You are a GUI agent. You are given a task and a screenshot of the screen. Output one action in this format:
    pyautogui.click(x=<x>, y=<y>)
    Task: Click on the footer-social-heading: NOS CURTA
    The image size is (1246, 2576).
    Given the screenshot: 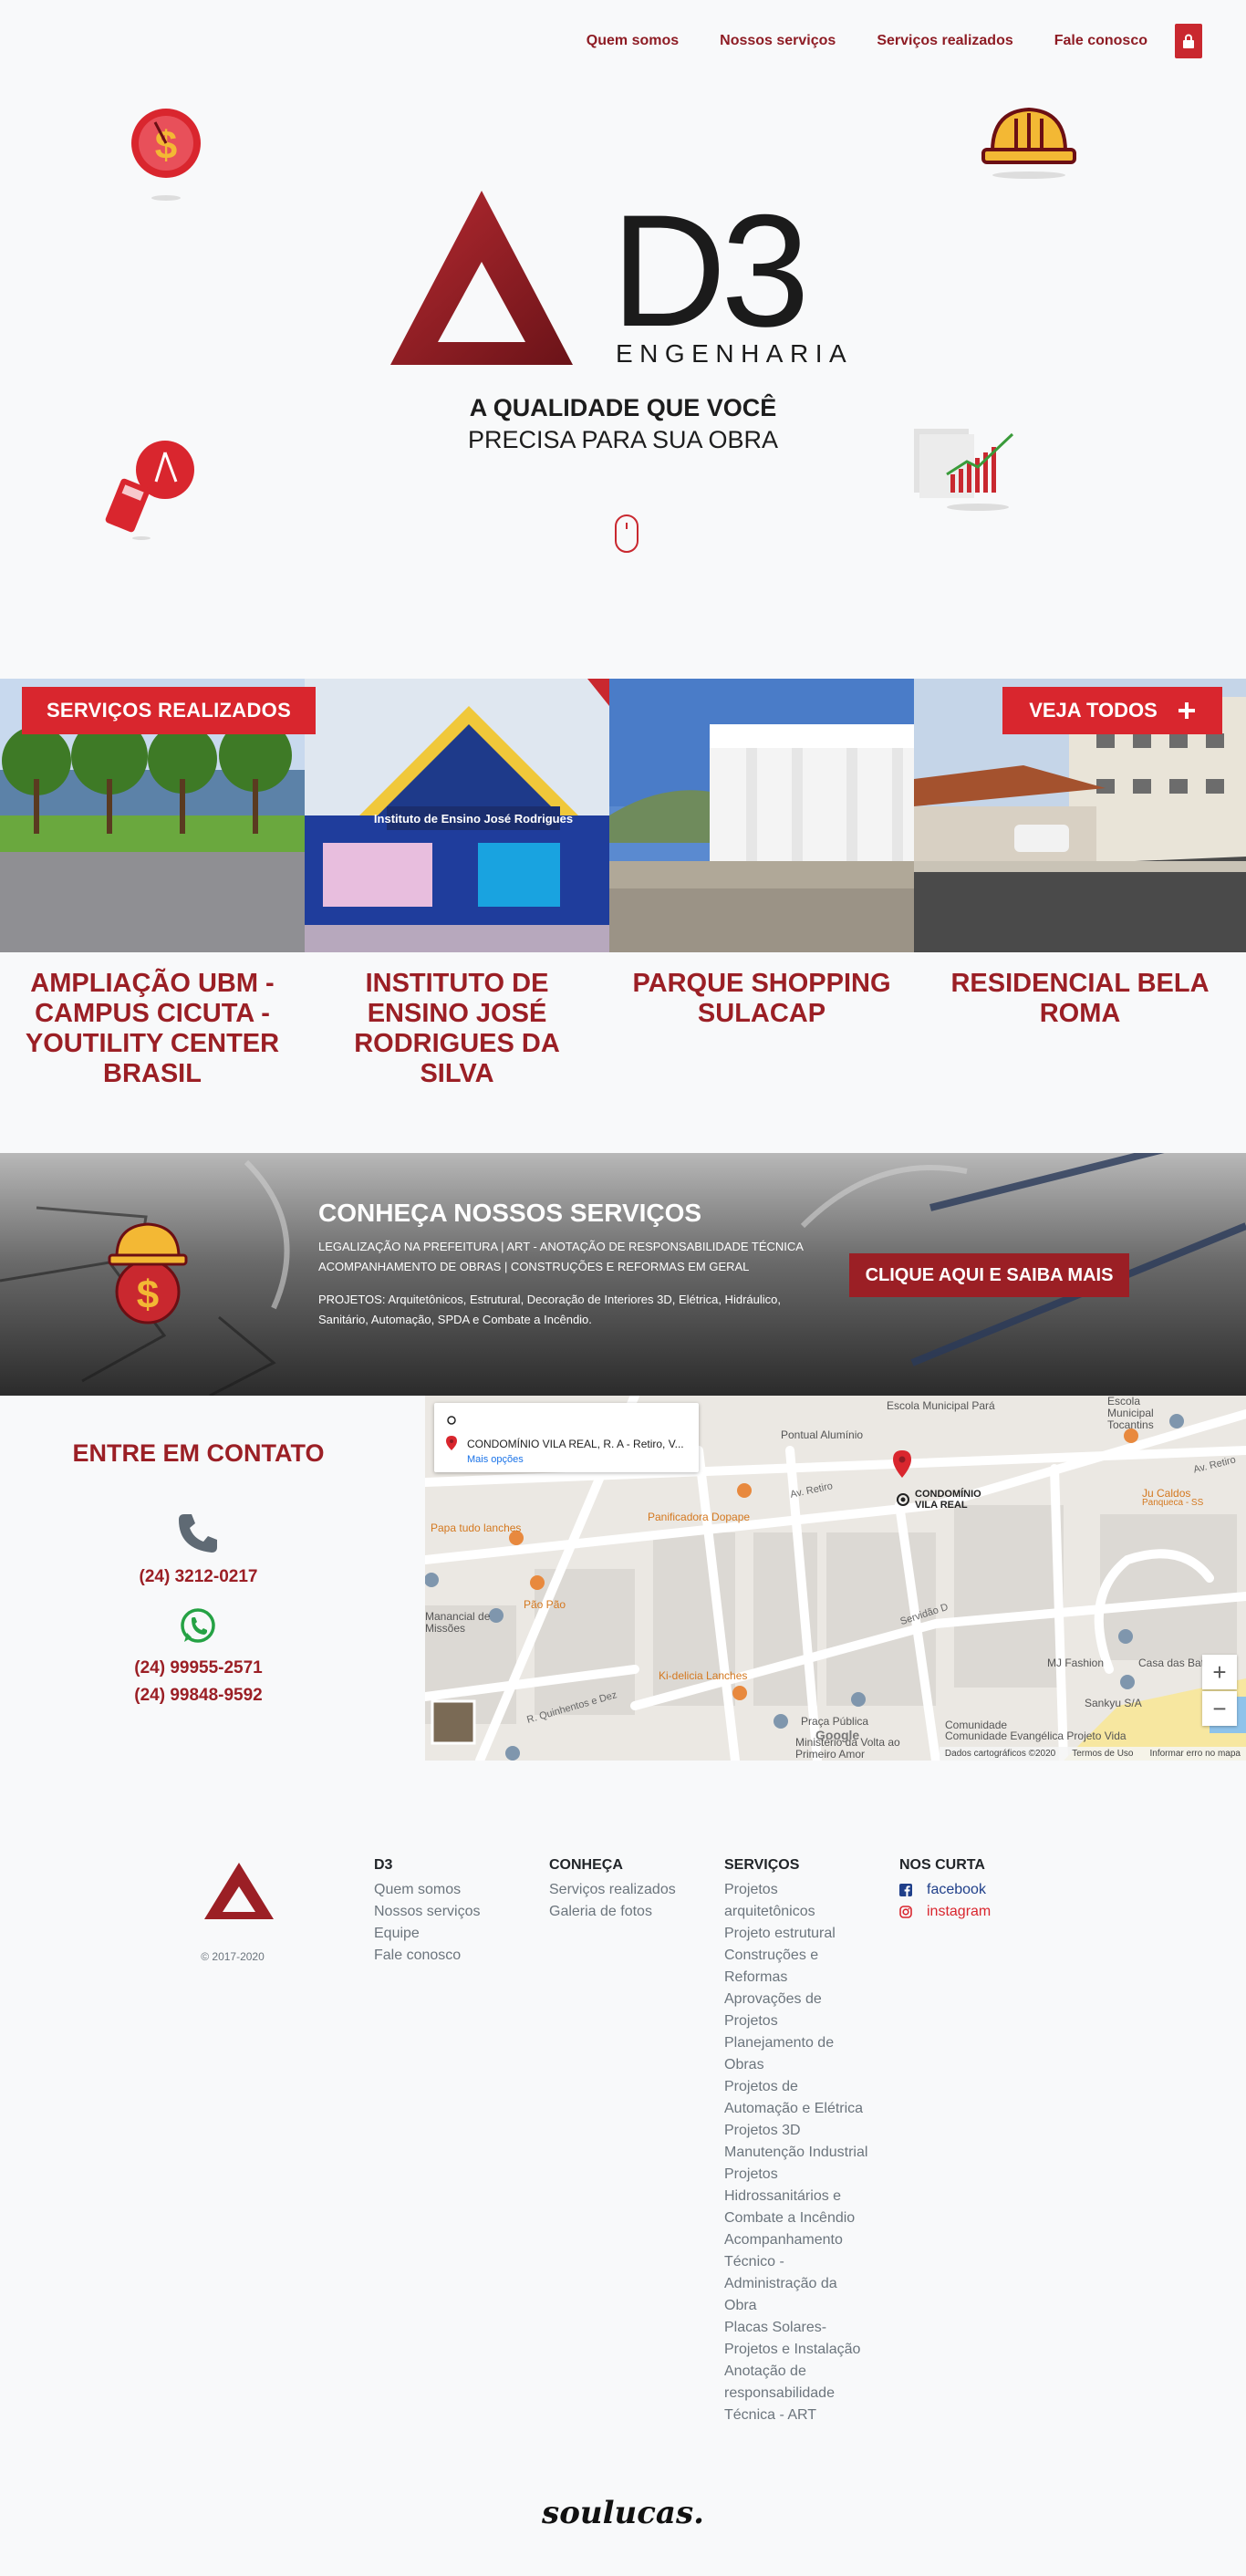 What is the action you would take?
    pyautogui.click(x=942, y=1865)
    